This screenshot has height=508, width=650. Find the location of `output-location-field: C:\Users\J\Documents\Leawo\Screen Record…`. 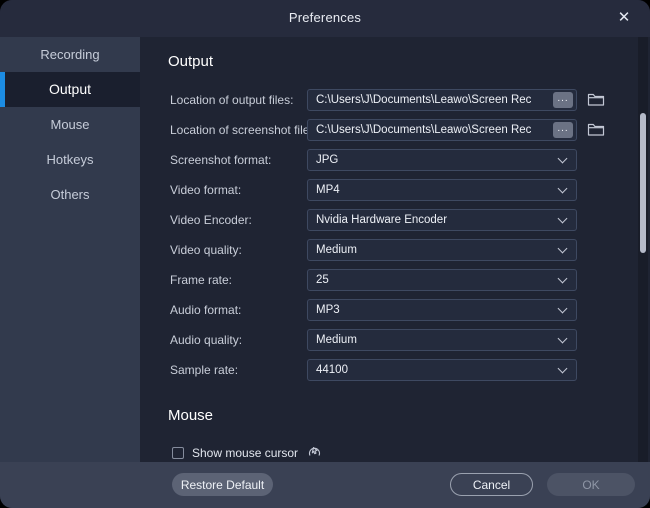

output-location-field: C:\Users\J\Documents\Leawo\Screen Record… is located at coordinates (442, 100).